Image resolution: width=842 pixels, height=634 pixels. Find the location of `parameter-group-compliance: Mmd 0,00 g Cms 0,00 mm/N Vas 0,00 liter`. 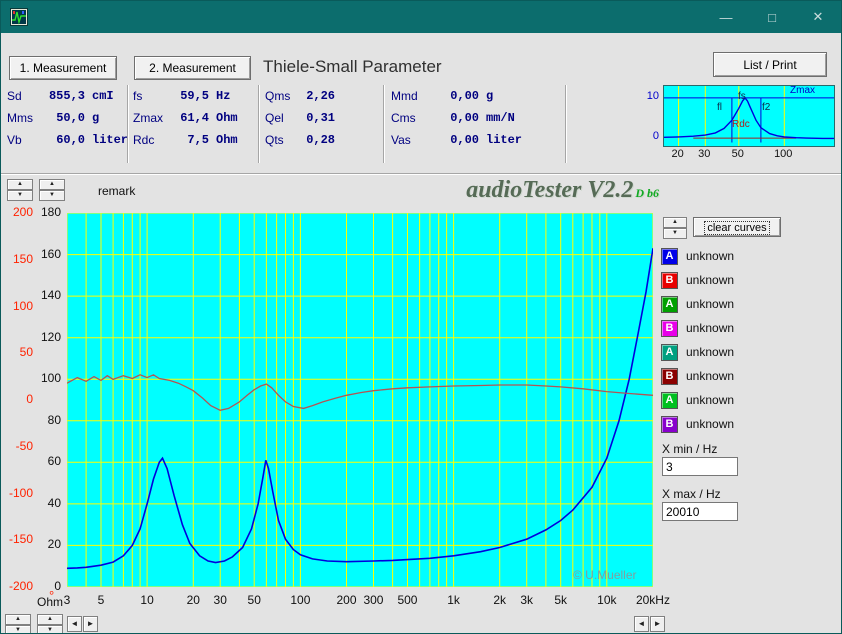

parameter-group-compliance: Mmd 0,00 g Cms 0,00 mm/N Vas 0,00 liter is located at coordinates (456, 118).